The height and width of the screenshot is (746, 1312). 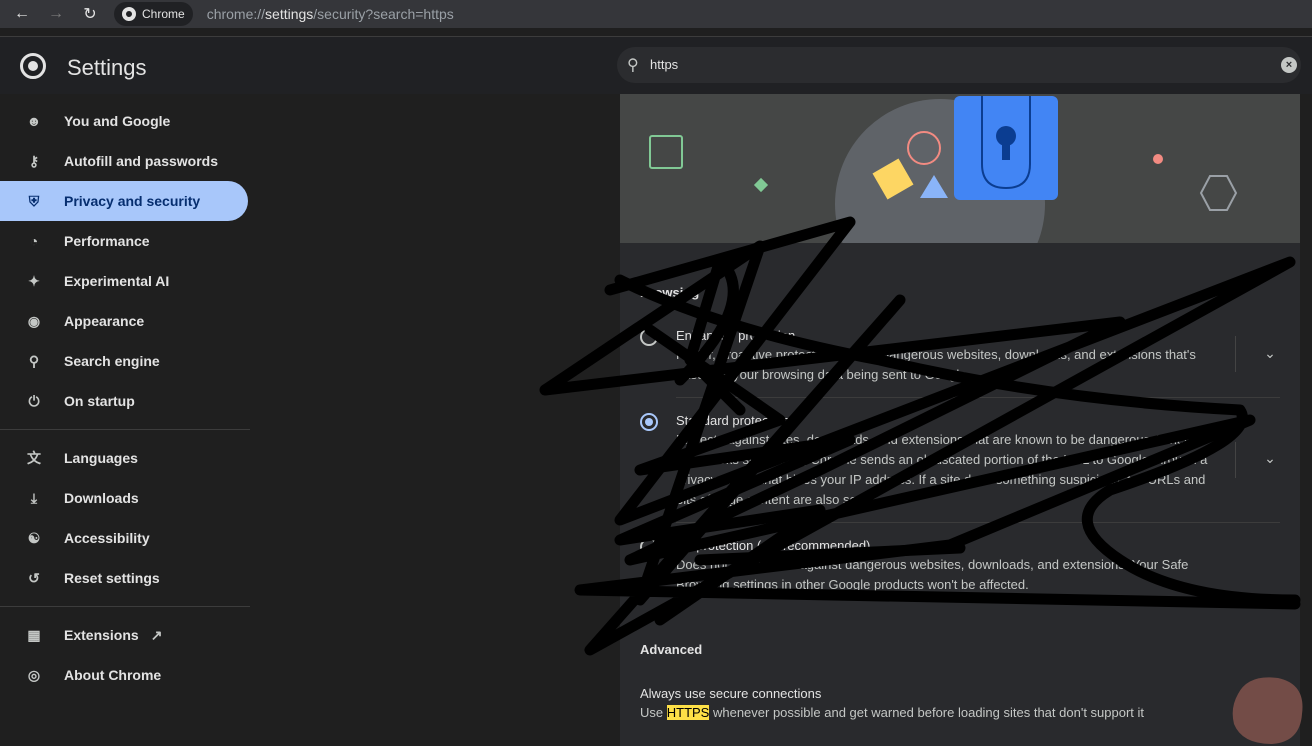 I want to click on sidebar-item-label: About Chrome, so click(x=113, y=675).